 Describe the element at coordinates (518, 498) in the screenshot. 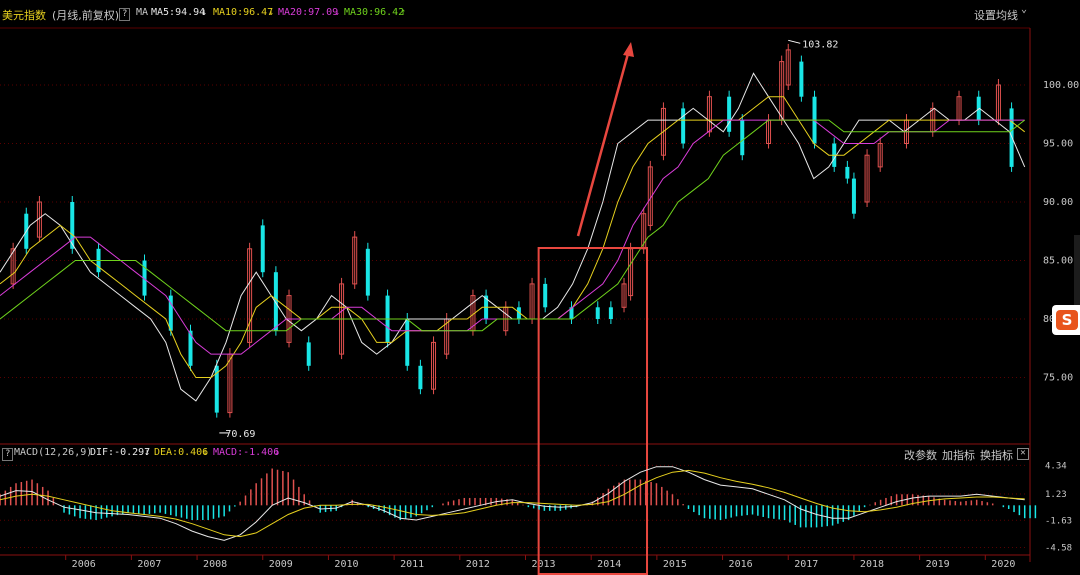

I see `macd-histogram` at that location.